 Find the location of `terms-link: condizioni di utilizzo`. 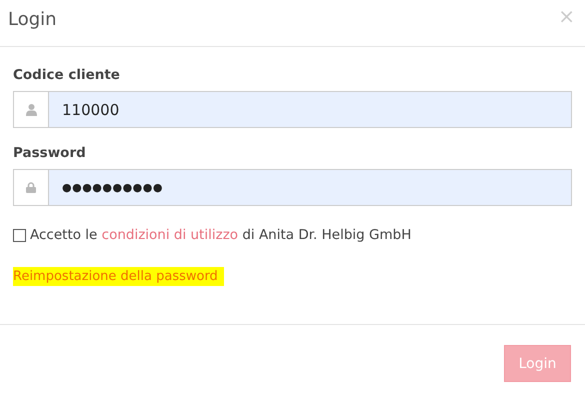

terms-link: condizioni di utilizzo is located at coordinates (170, 235).